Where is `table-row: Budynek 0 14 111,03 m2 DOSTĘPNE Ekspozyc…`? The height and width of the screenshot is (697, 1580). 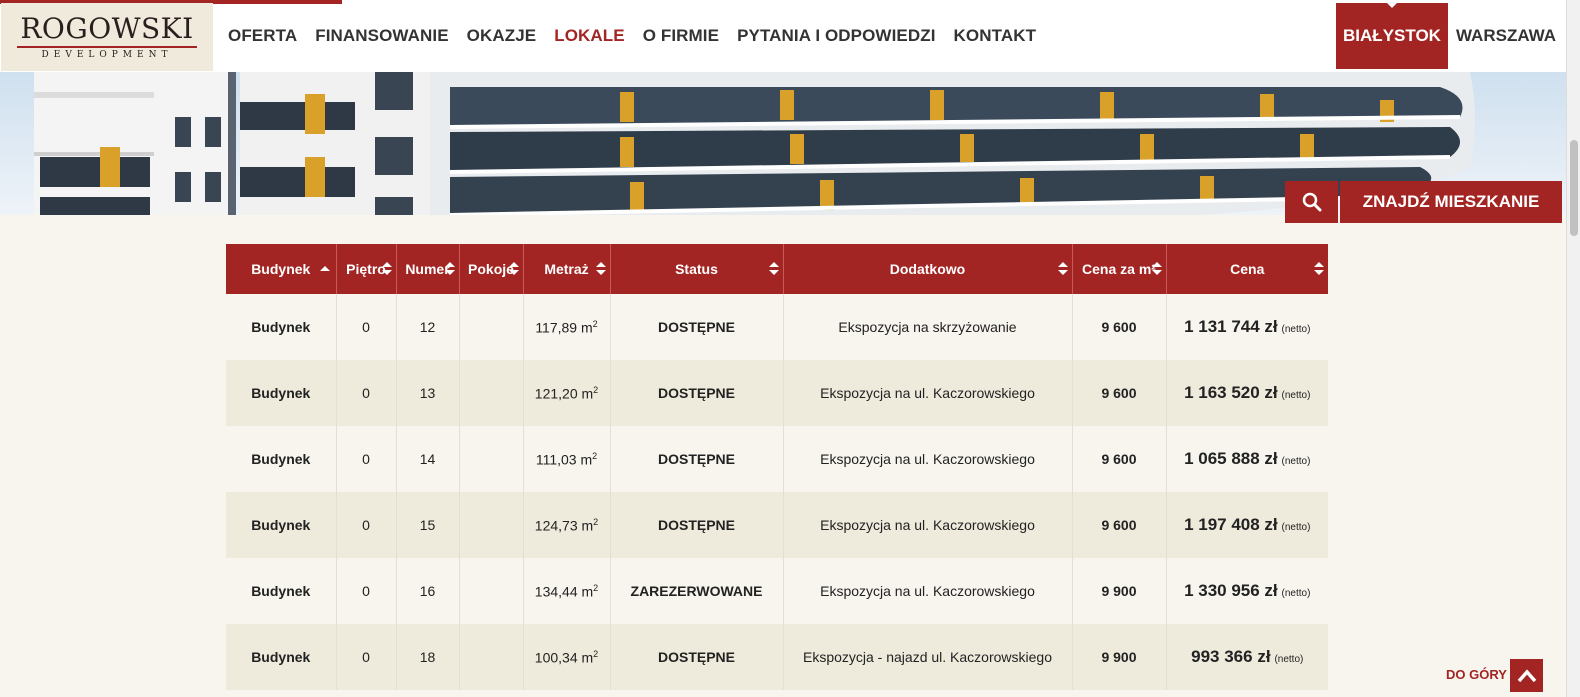
table-row: Budynek 0 14 111,03 m2 DOSTĘPNE Ekspozyc… is located at coordinates (777, 459).